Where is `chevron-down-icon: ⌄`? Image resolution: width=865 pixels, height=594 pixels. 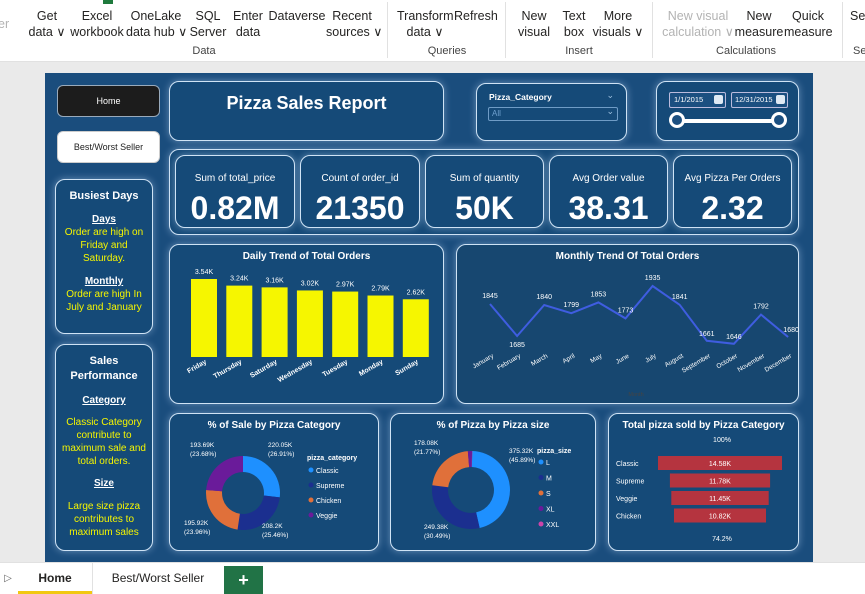 chevron-down-icon: ⌄ is located at coordinates (610, 95).